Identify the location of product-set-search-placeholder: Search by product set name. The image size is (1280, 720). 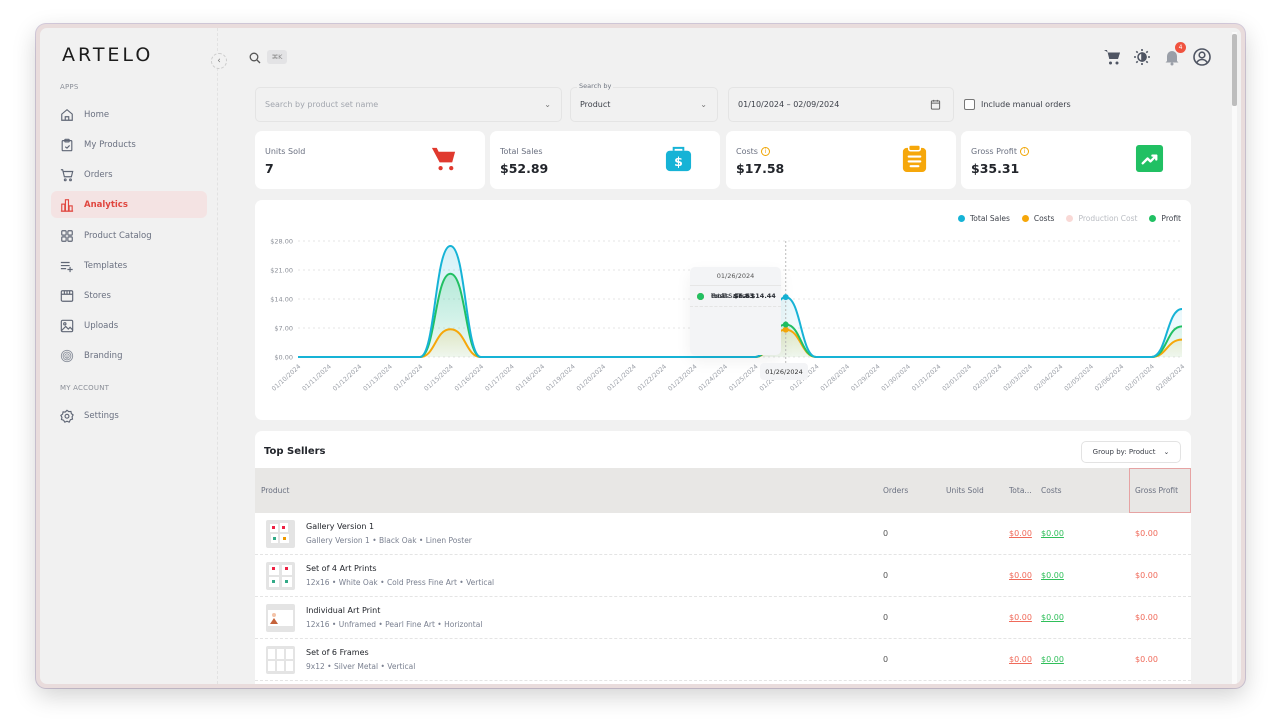
(322, 104).